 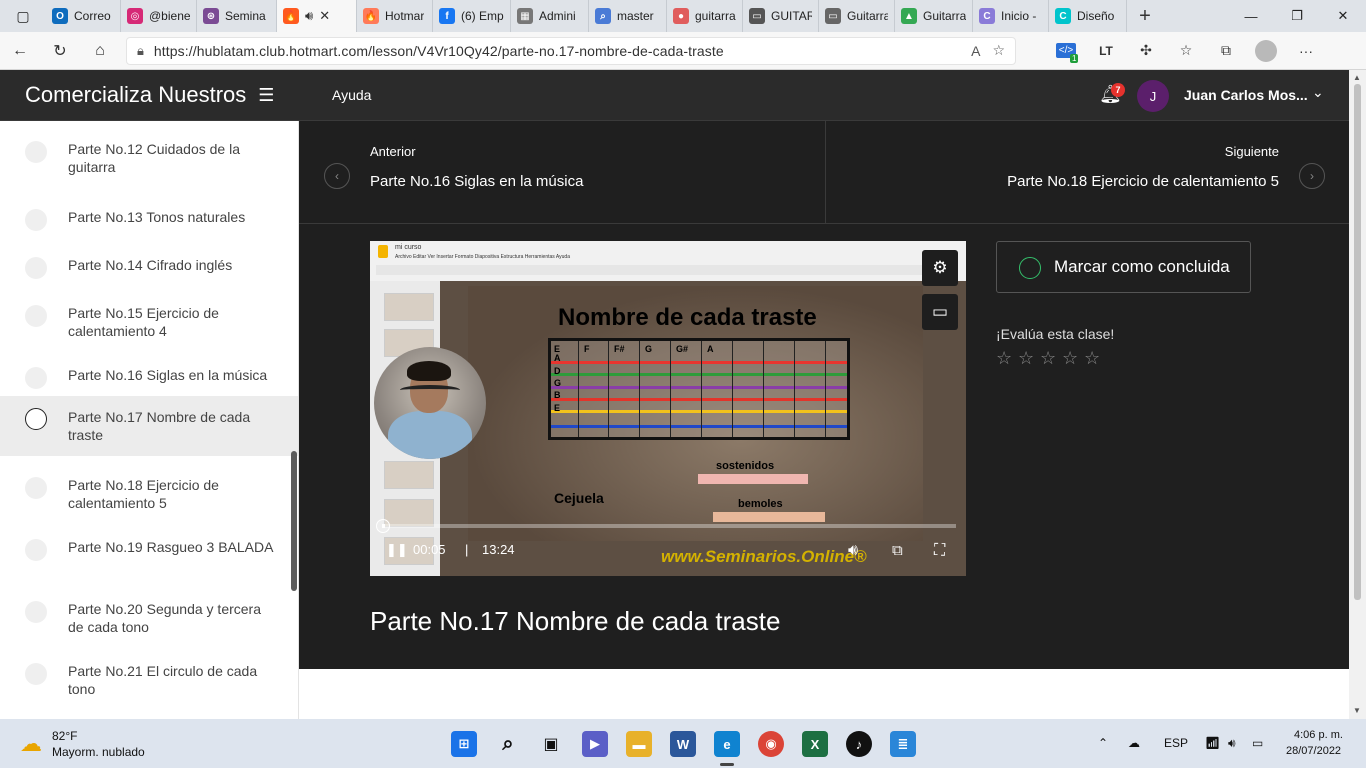 I want to click on chevron-right-icon: ›, so click(x=1312, y=176).